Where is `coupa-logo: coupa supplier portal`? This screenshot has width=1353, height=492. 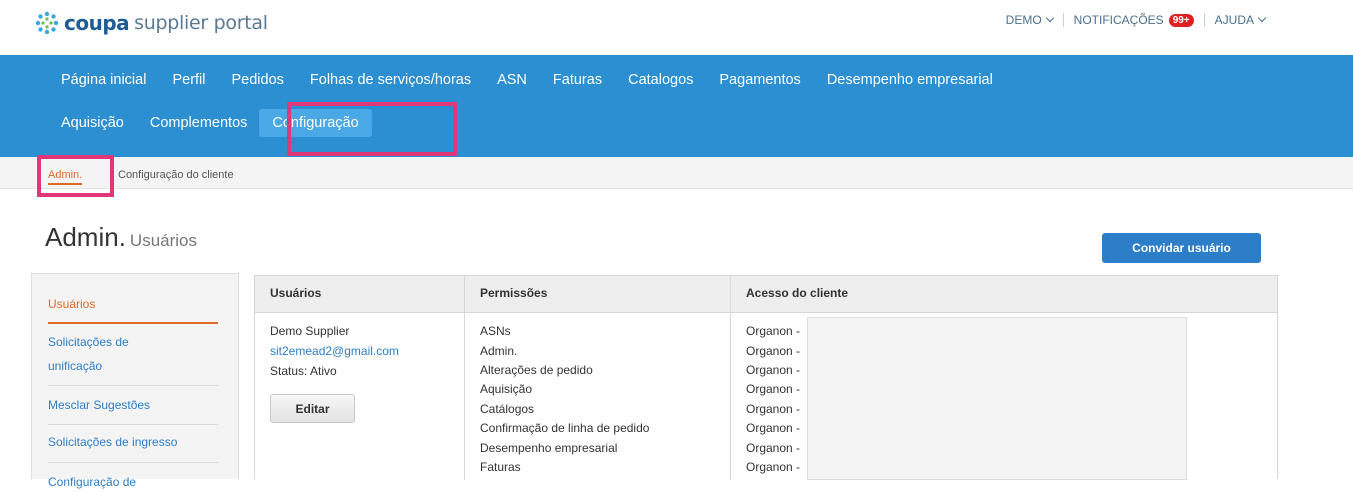 coupa-logo: coupa supplier portal is located at coordinates (151, 23).